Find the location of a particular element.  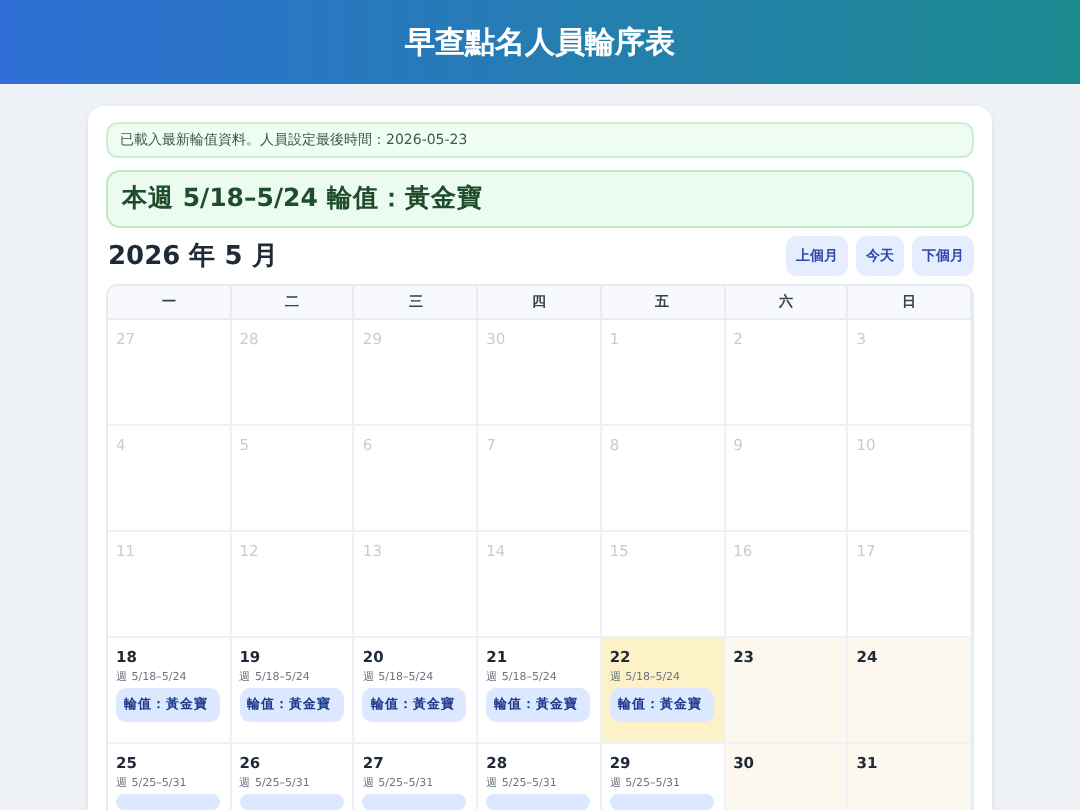

month-title: 2026 年 5 月 is located at coordinates (193, 257).